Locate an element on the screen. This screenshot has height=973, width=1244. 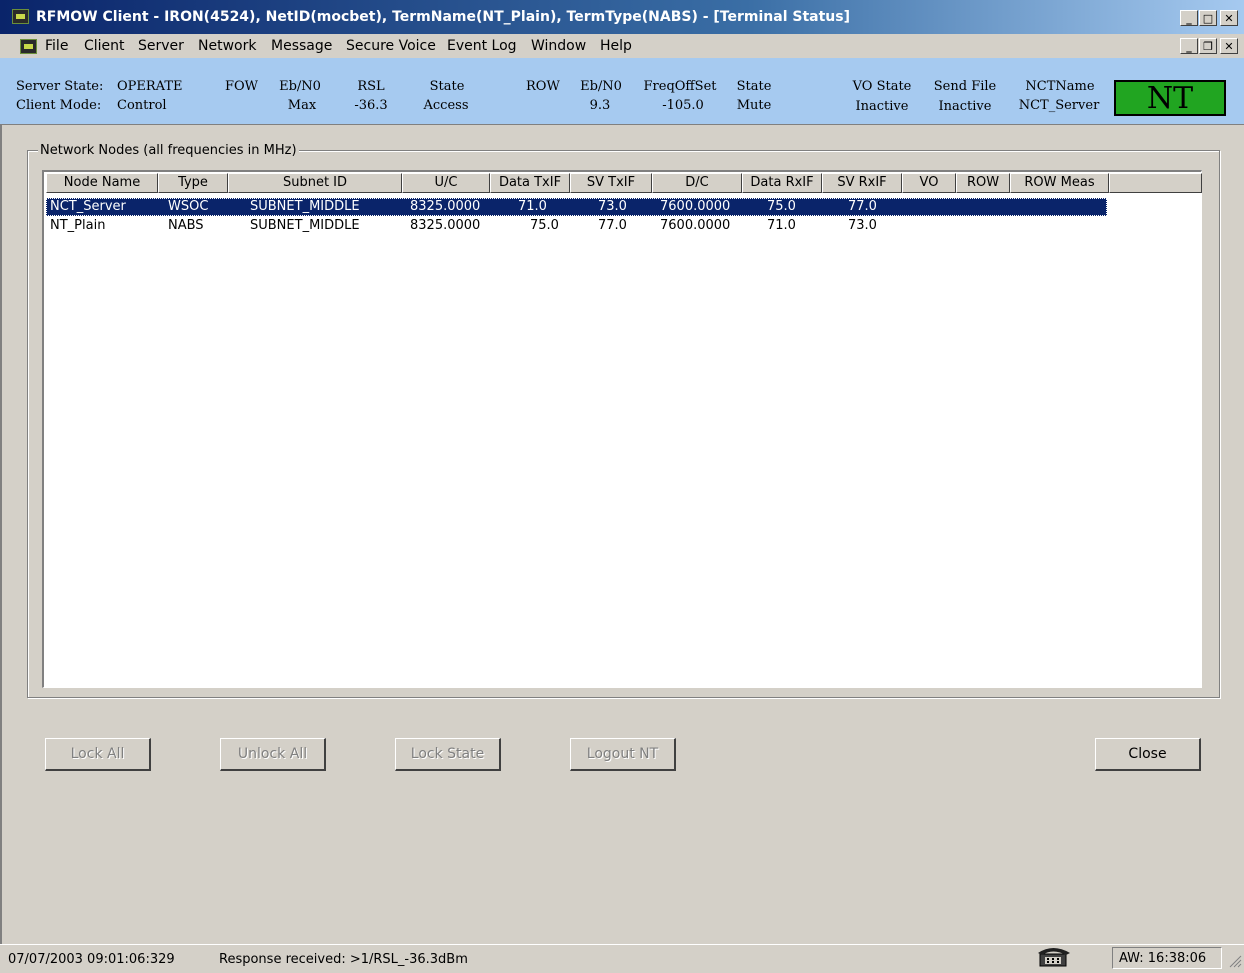
telephone-icon is located at coordinates (1054, 957).